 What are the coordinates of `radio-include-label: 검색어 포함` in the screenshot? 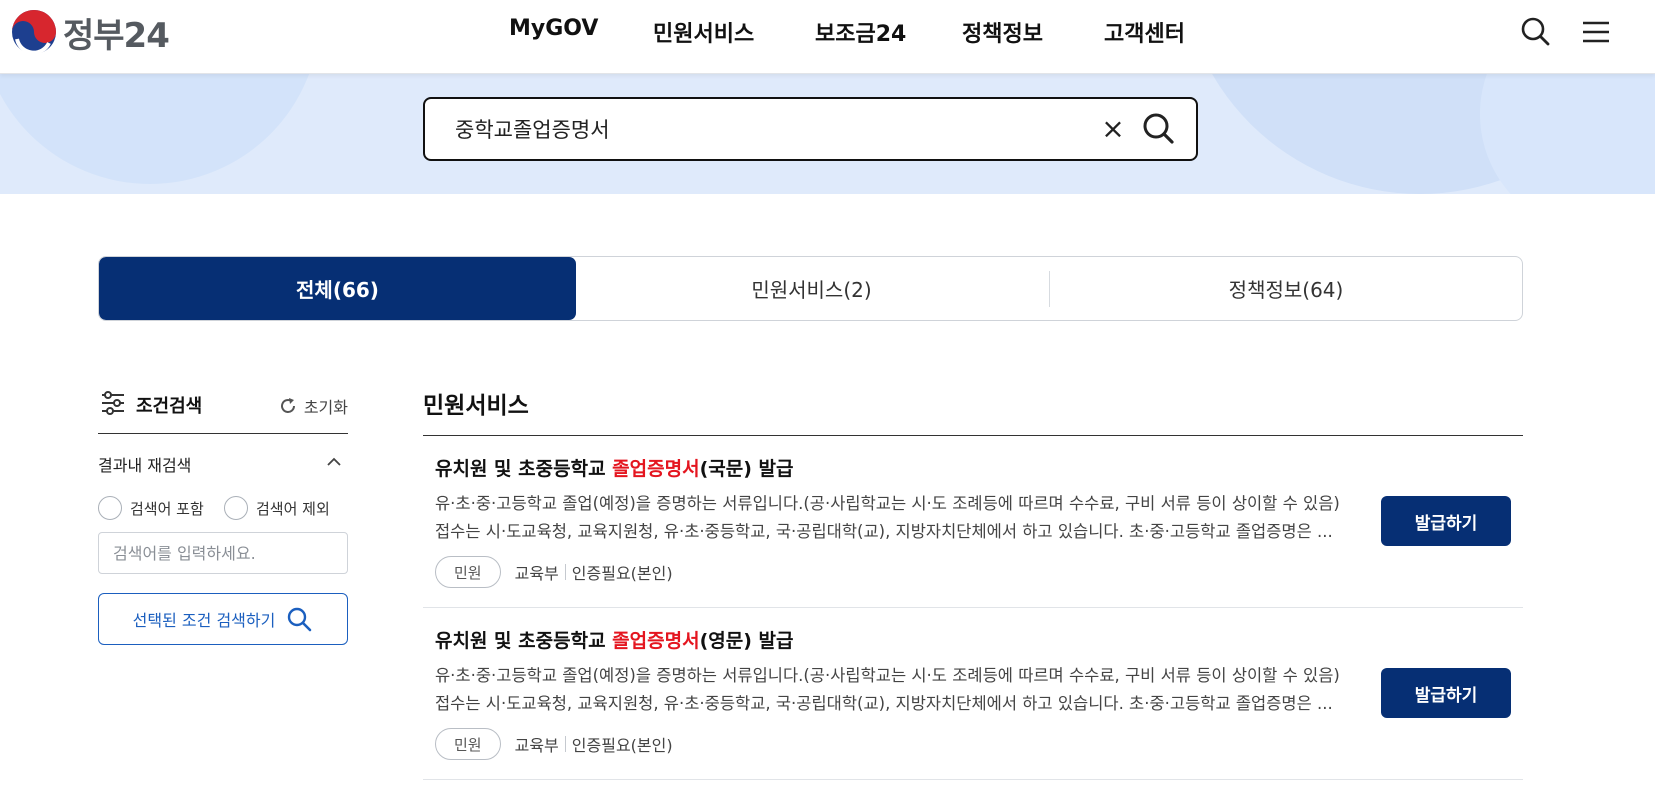 It's located at (167, 508).